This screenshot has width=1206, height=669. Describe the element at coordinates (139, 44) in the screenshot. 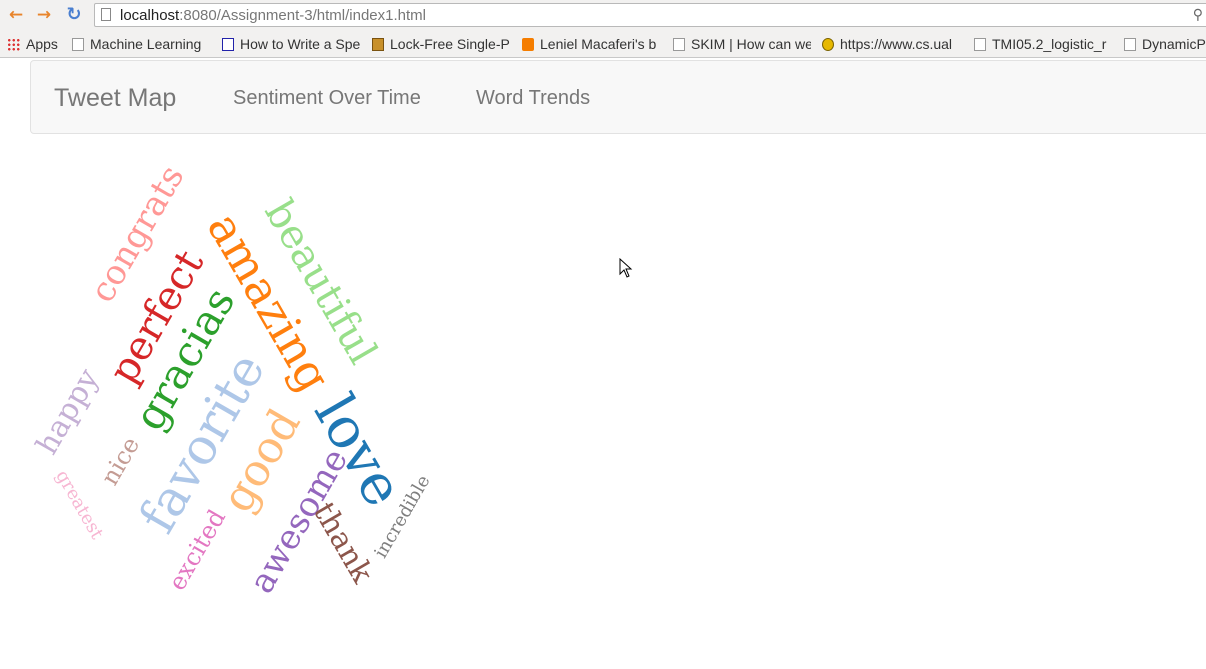

I see `bookmark-item: Machine Learning` at that location.